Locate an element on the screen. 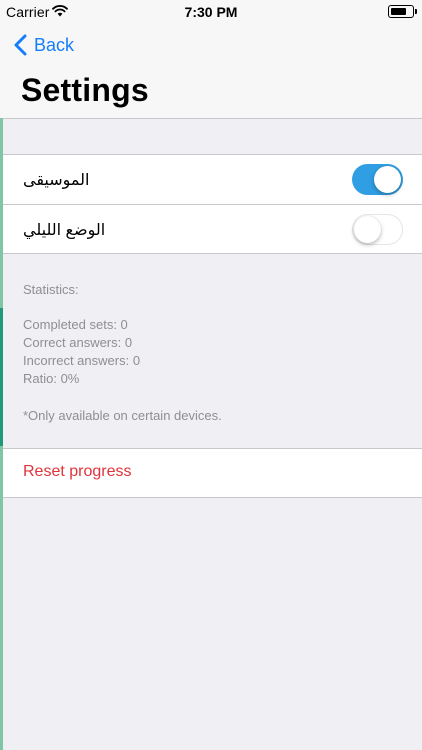 This screenshot has height=750, width=422. stat-completed-sets: Completed sets: 0 is located at coordinates (75, 324).